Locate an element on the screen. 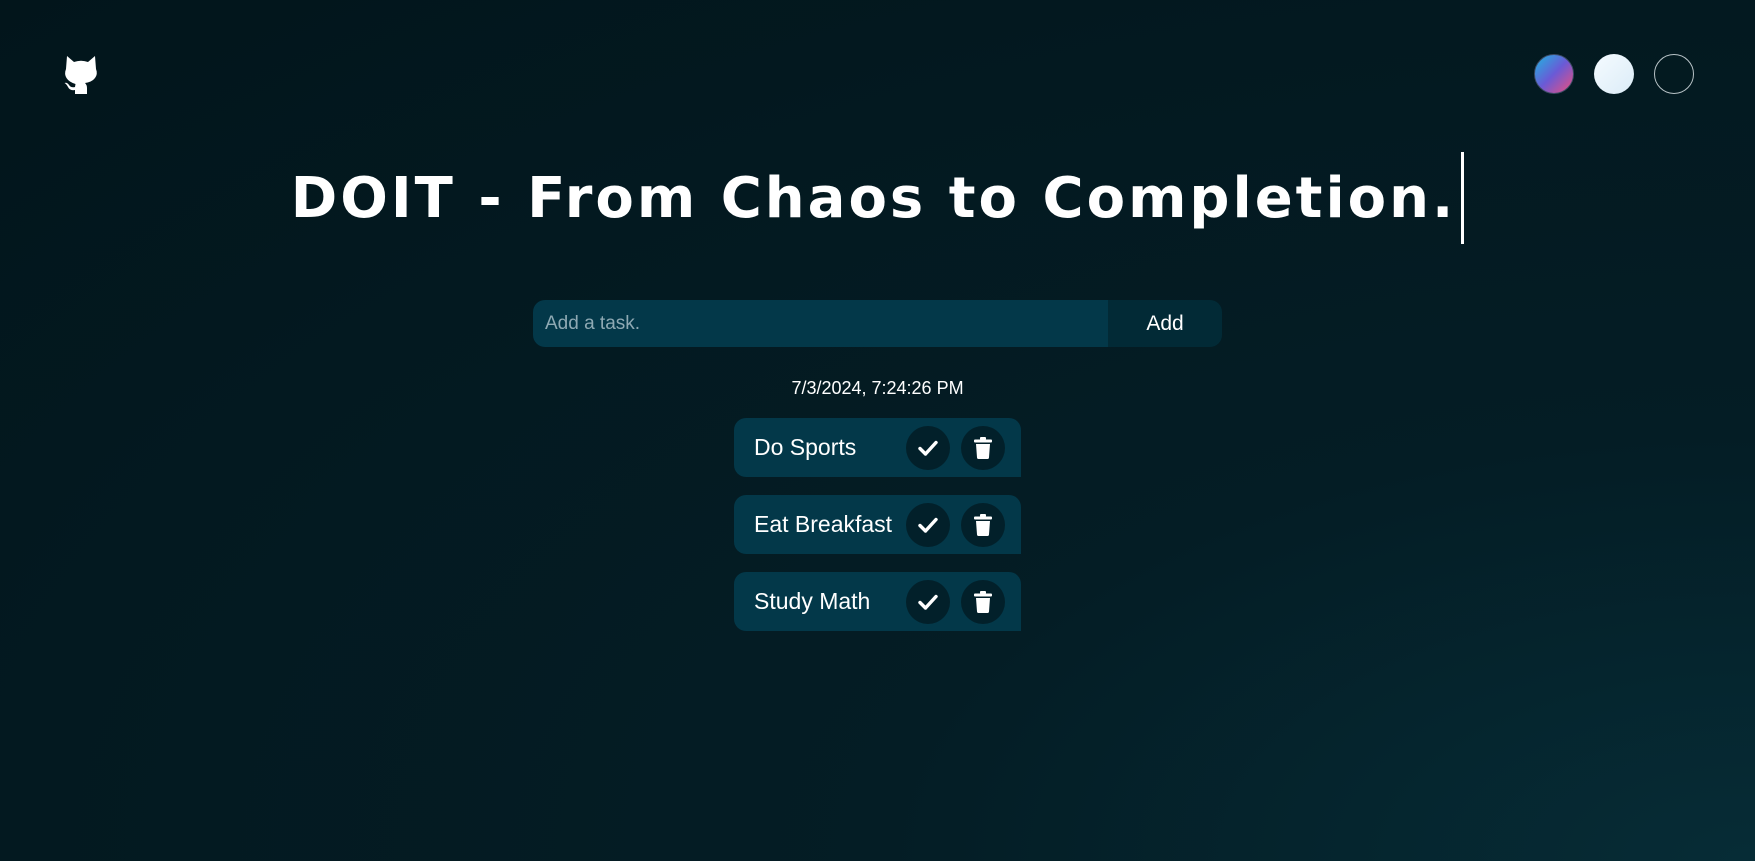  typing-caret is located at coordinates (1463, 198).